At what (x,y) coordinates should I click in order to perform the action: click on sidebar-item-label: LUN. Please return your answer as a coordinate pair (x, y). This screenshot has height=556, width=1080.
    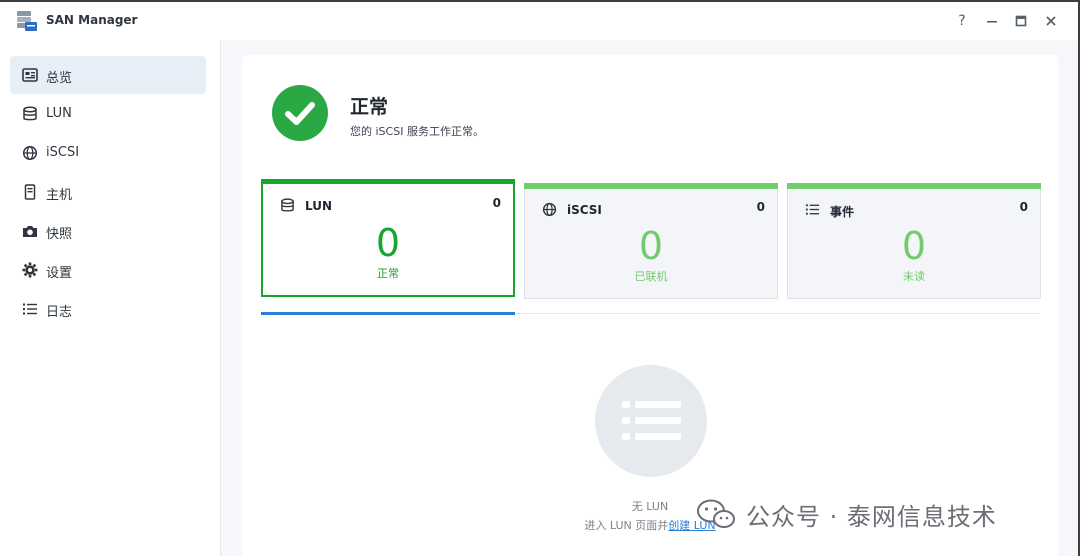
    Looking at the image, I should click on (59, 113).